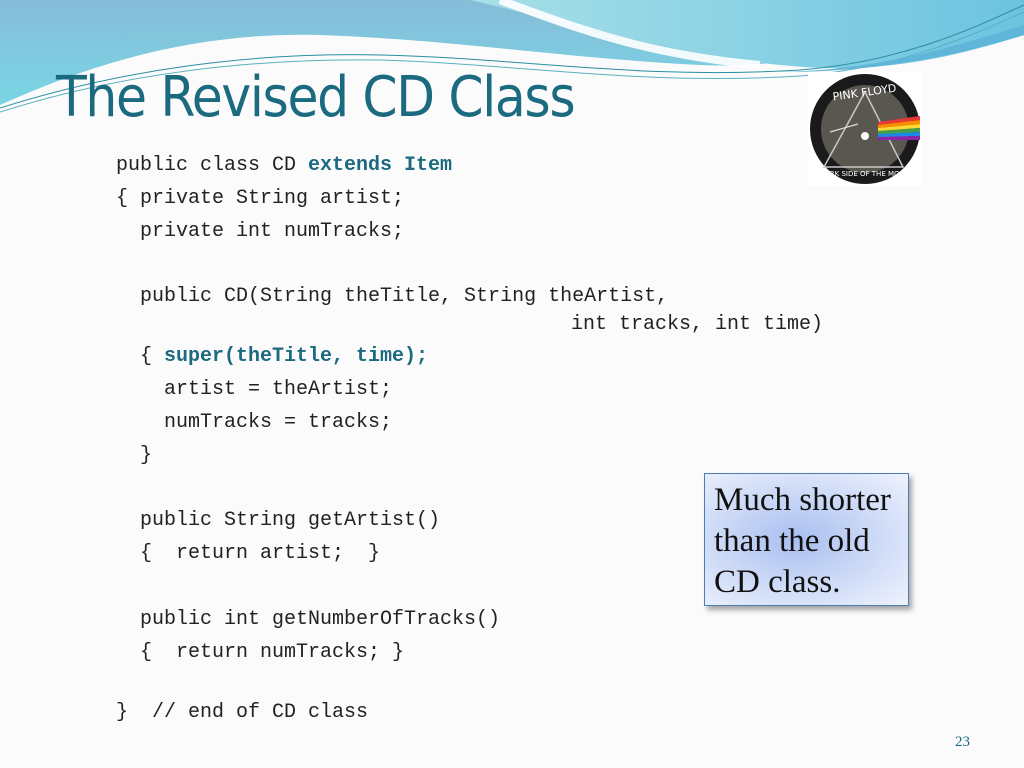 The height and width of the screenshot is (768, 1024). Describe the element at coordinates (697, 324) in the screenshot. I see `code-line: int tracks, int time)` at that location.